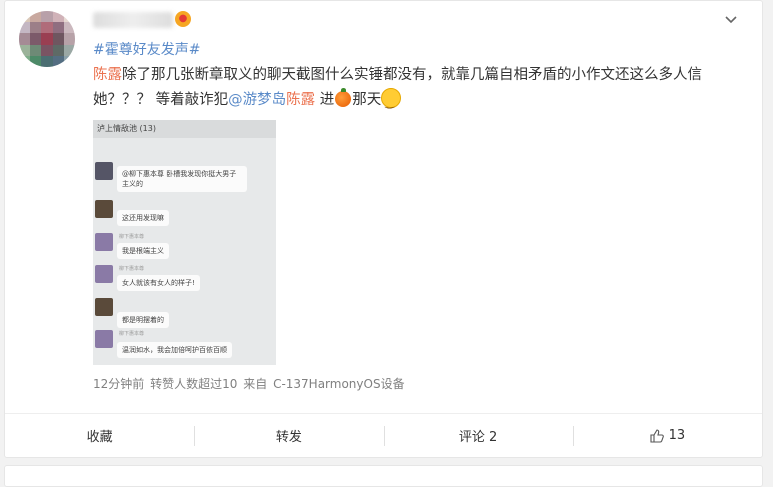 This screenshot has width=773, height=487. I want to click on next-post-card, so click(383, 476).